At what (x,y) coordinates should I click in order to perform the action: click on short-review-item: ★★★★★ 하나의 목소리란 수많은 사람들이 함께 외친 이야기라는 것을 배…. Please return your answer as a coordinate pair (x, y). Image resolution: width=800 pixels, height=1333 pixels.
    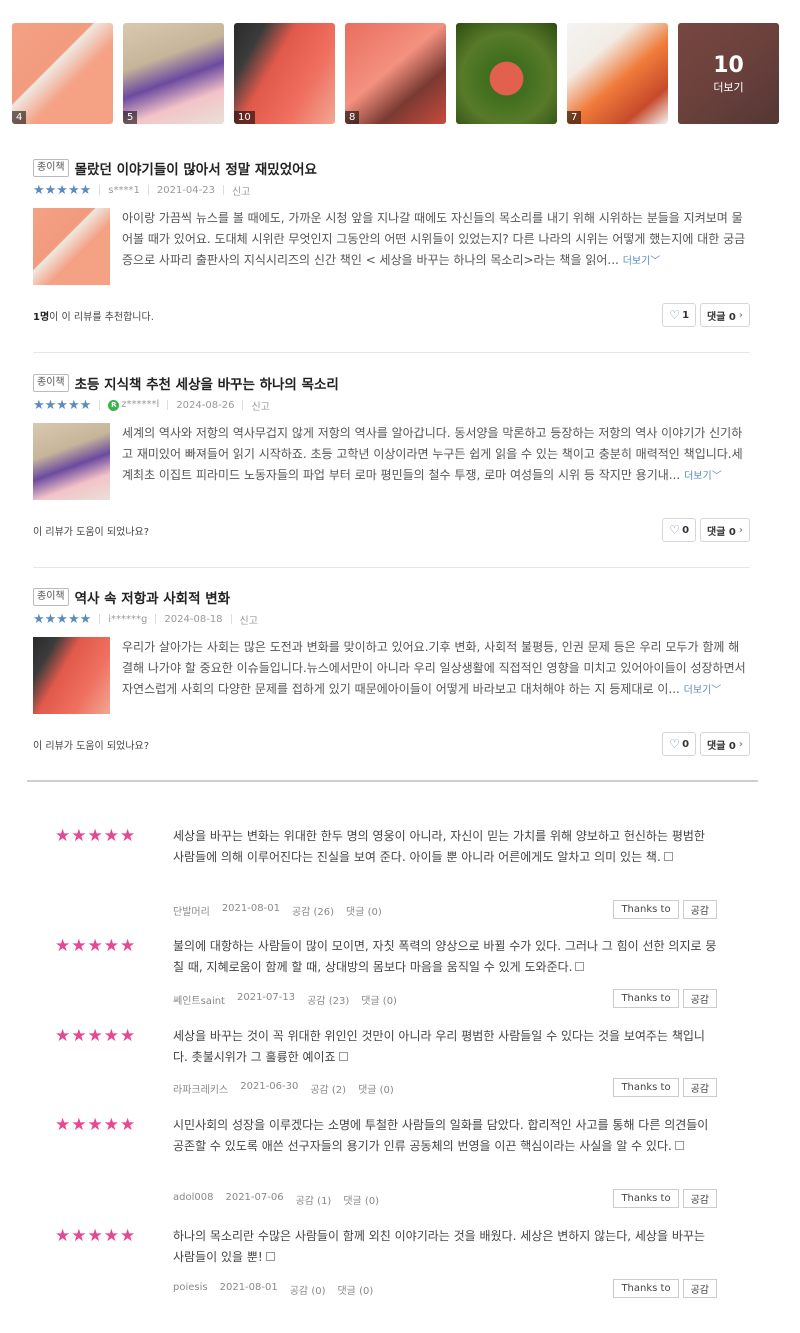
    Looking at the image, I should click on (390, 1266).